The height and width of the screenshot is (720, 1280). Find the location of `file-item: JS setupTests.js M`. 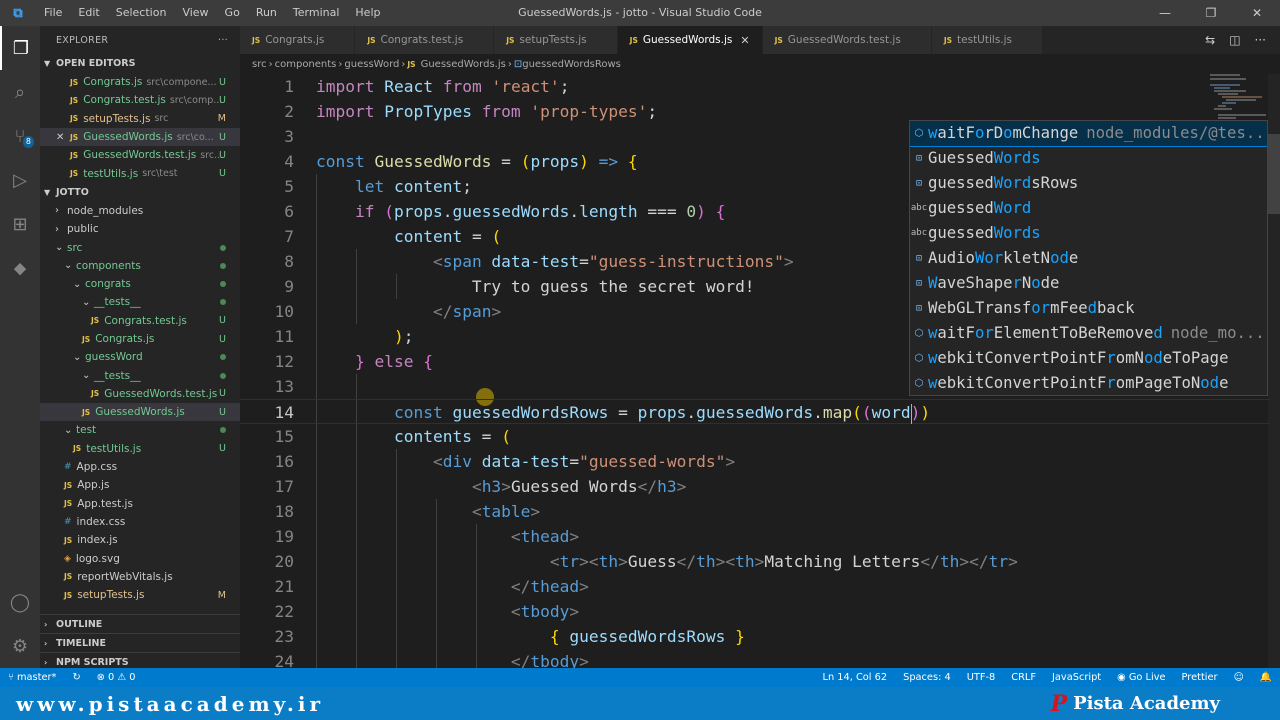

file-item: JS setupTests.js M is located at coordinates (140, 595).